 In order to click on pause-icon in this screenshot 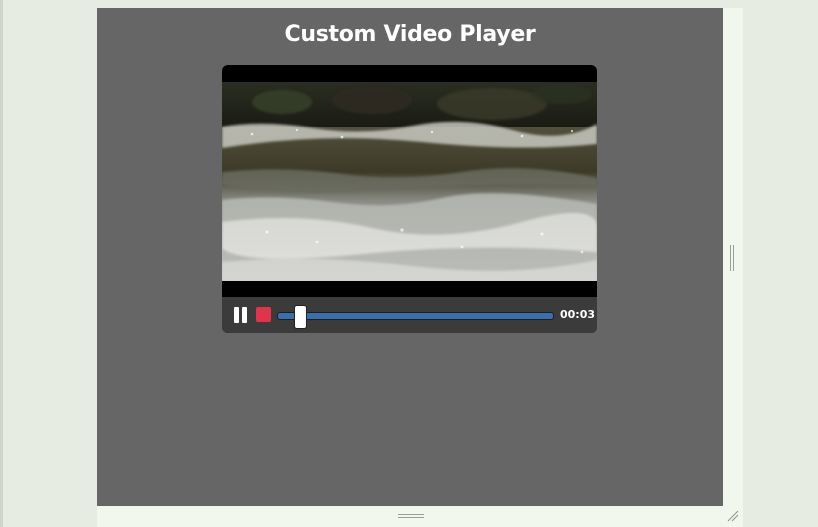, I will do `click(236, 315)`.